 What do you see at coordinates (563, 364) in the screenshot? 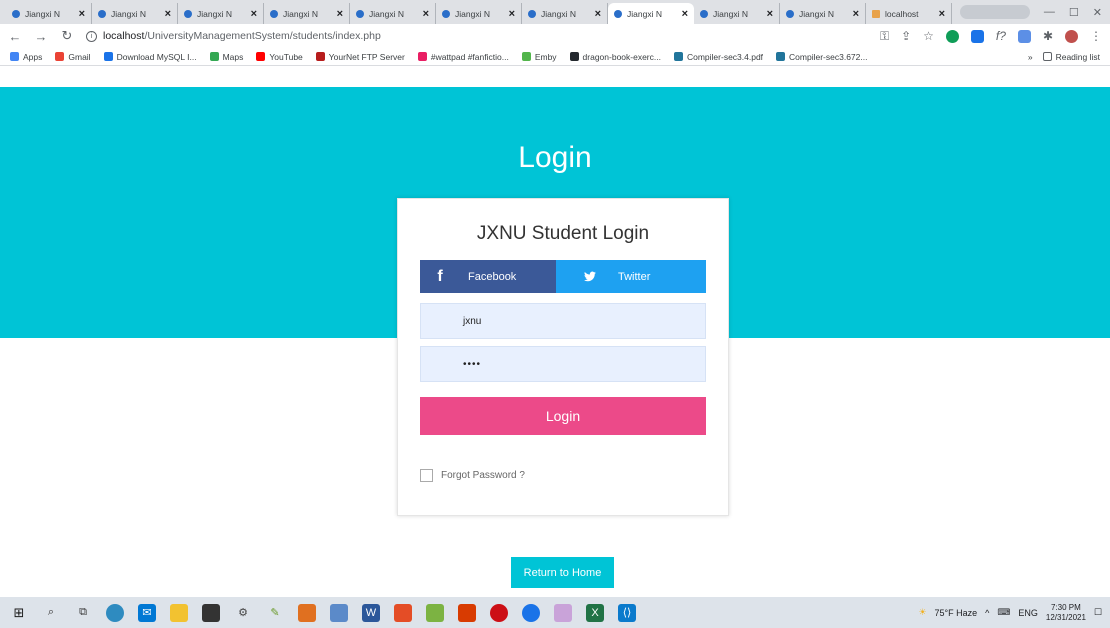
I see `password-field: ••••` at bounding box center [563, 364].